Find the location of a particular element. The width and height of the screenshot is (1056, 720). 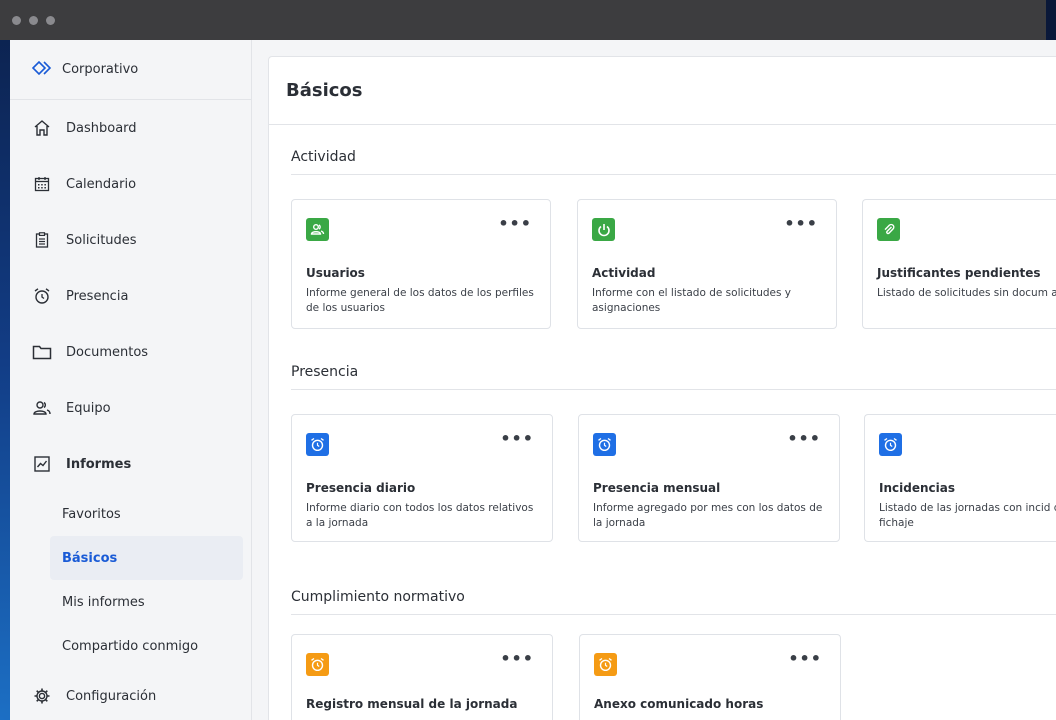

paperclip-icon is located at coordinates (888, 229).